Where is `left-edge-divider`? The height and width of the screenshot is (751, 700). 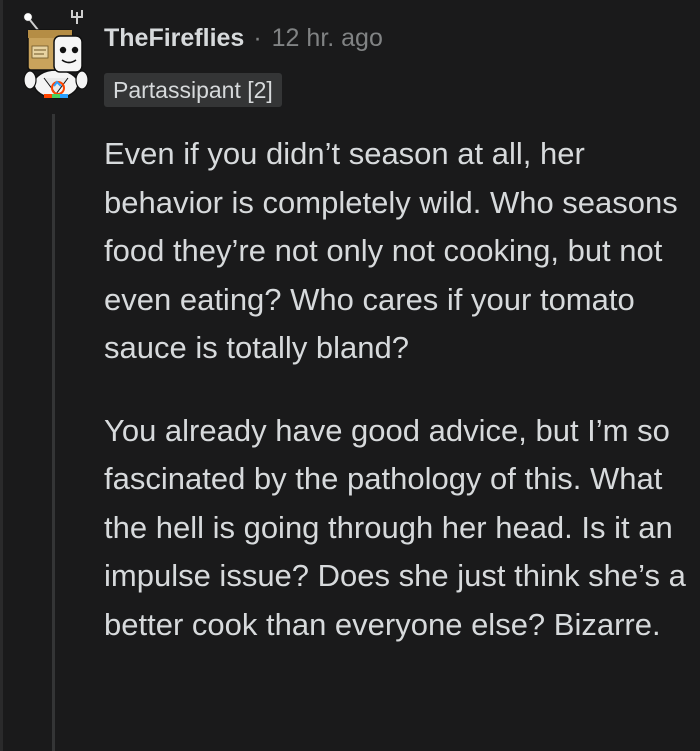 left-edge-divider is located at coordinates (1, 375).